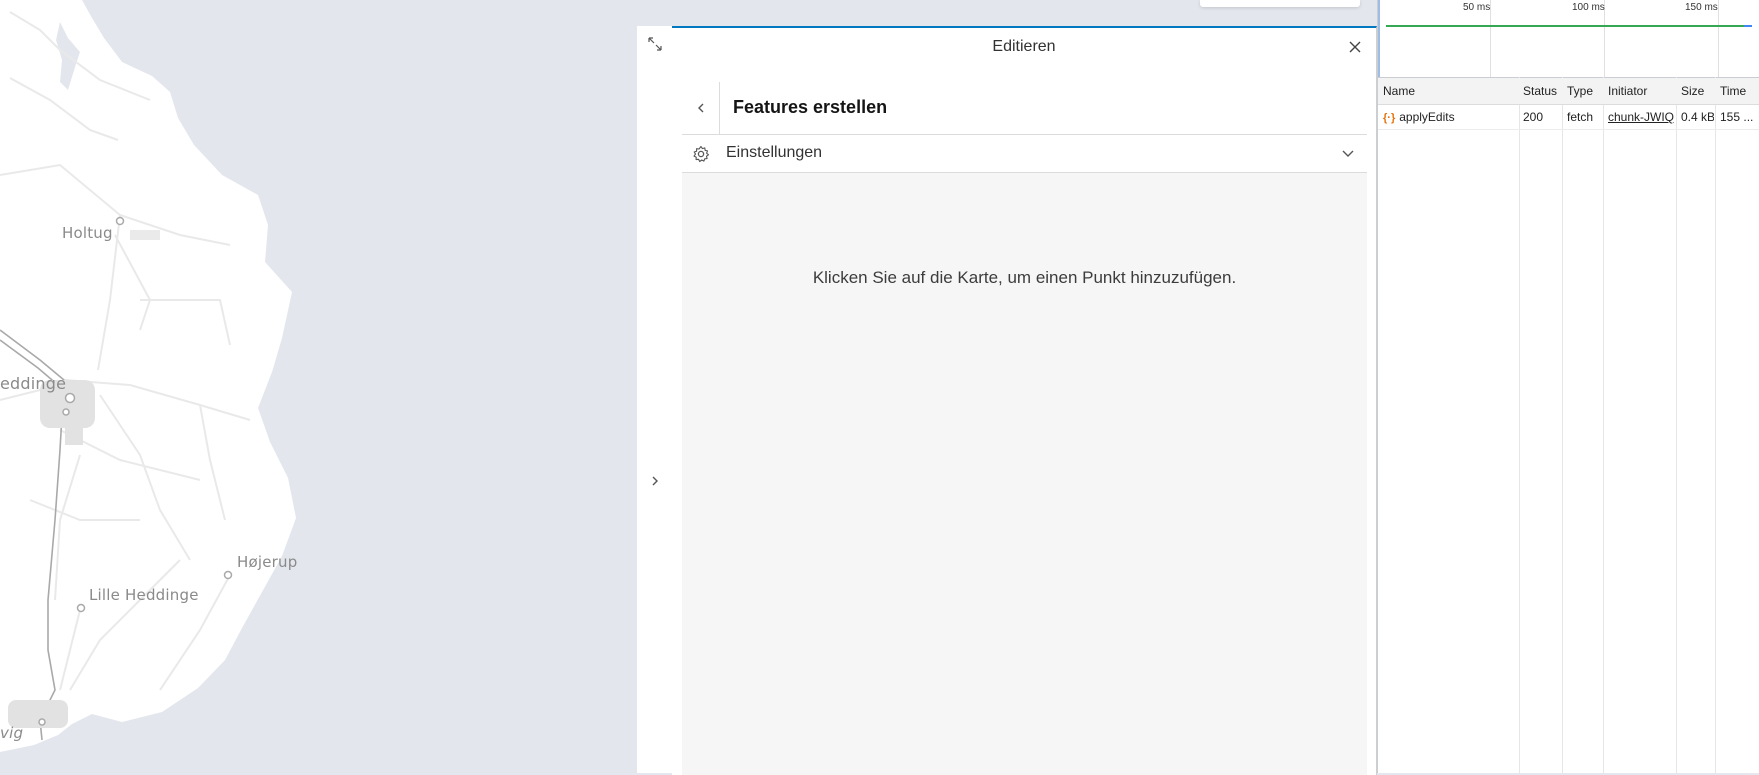 The image size is (1759, 775). I want to click on back-button, so click(701, 108).